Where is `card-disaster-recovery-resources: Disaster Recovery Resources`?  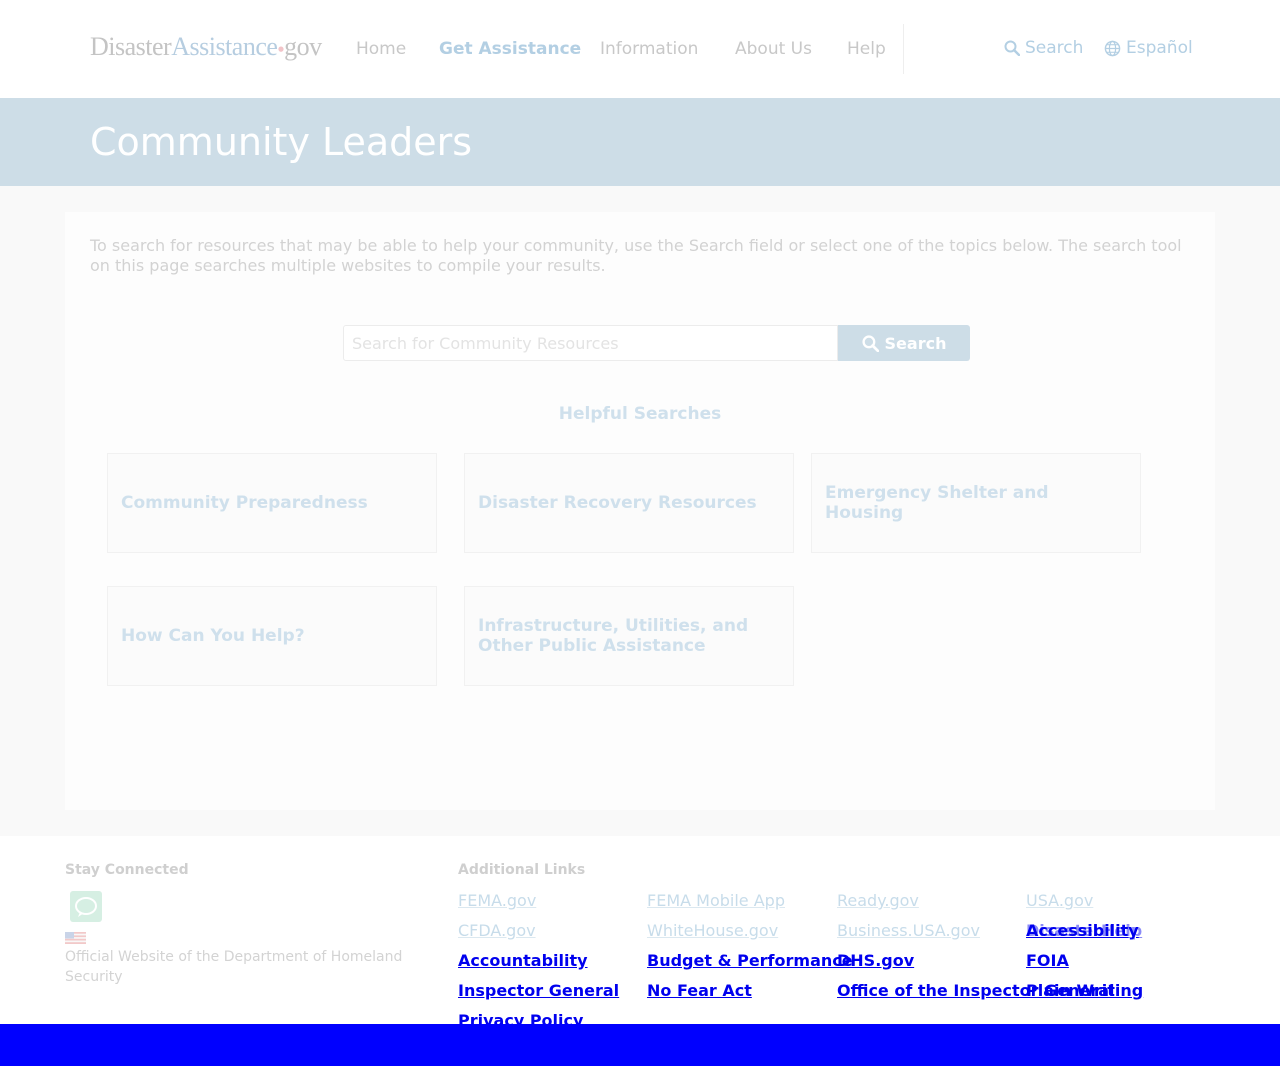 card-disaster-recovery-resources: Disaster Recovery Resources is located at coordinates (629, 503).